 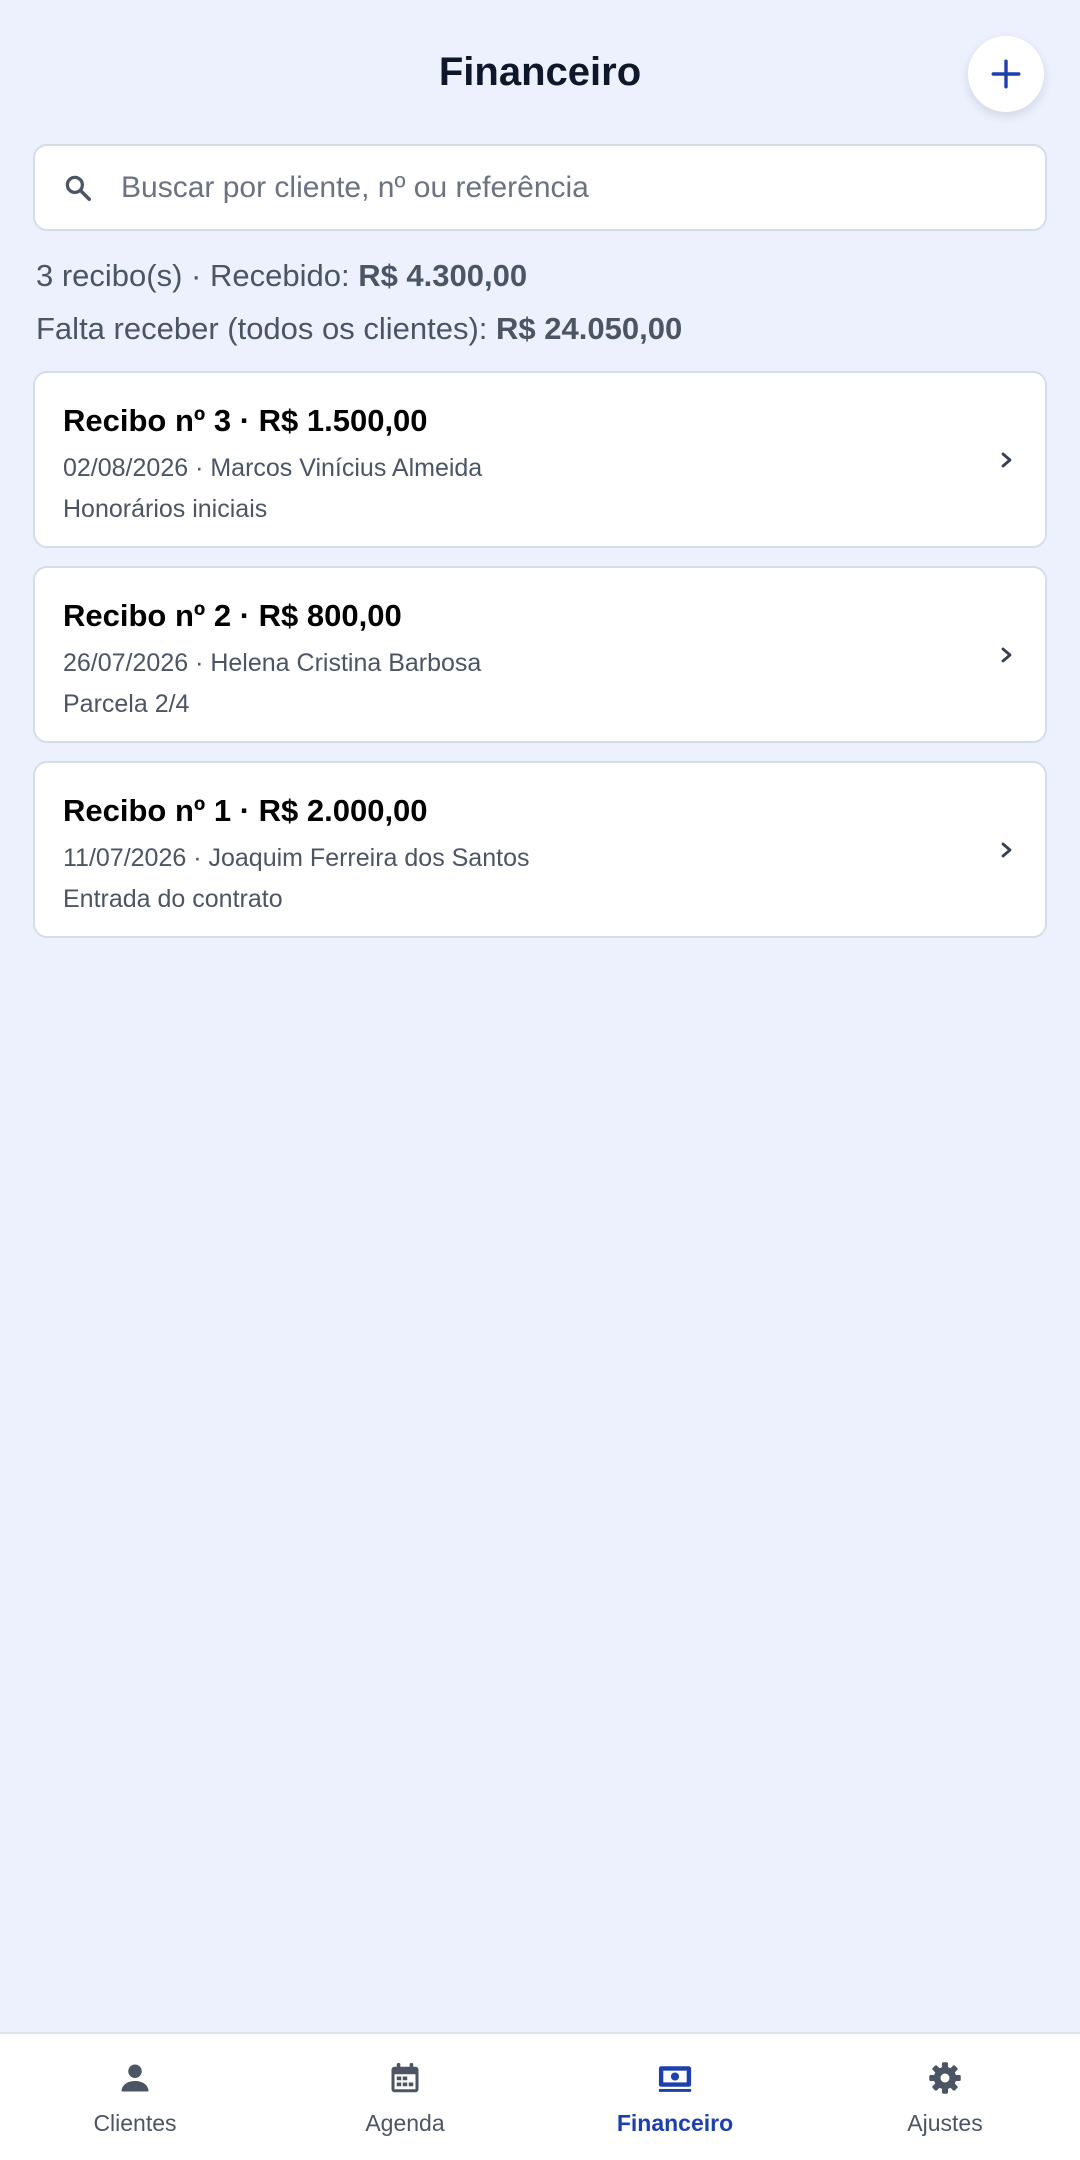 What do you see at coordinates (405, 2123) in the screenshot?
I see `nav-label: Agenda` at bounding box center [405, 2123].